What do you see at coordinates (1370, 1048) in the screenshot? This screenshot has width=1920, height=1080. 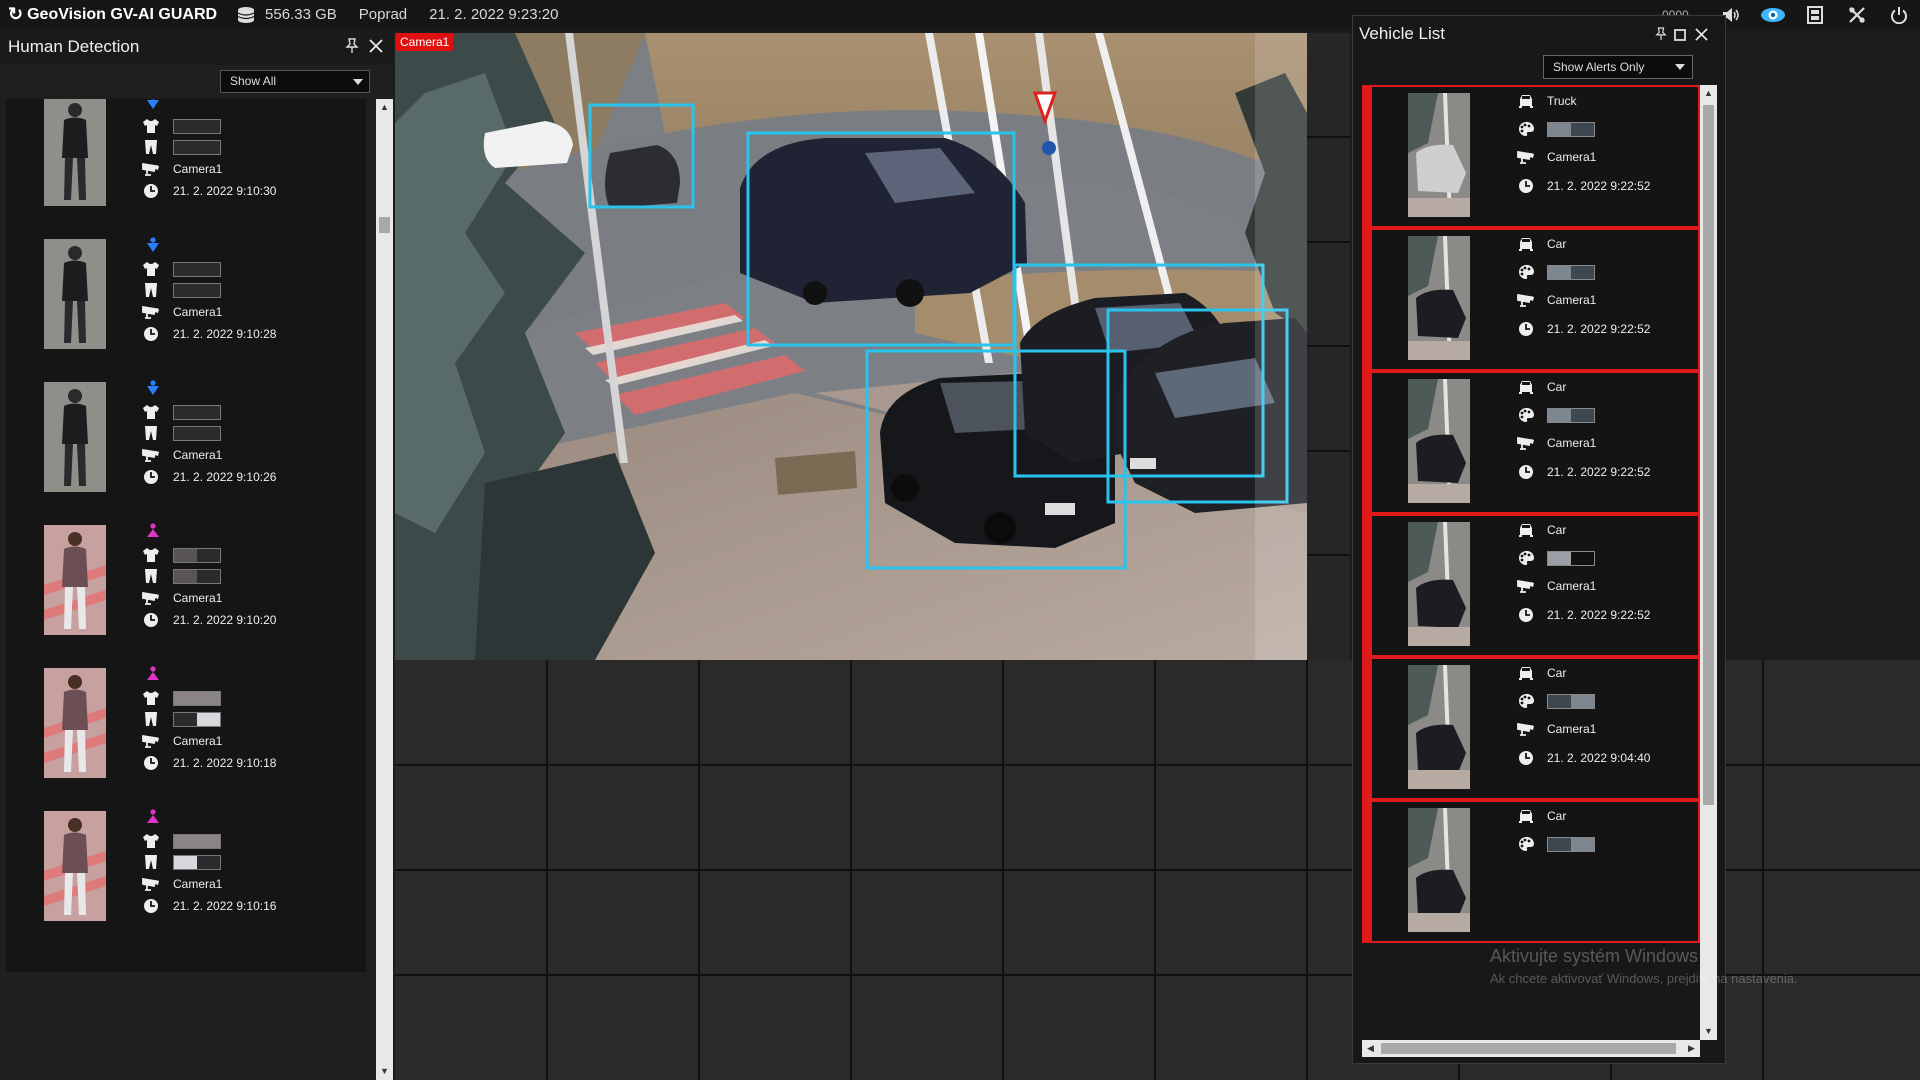 I see `scroll-left-arrow-icon: ◀` at bounding box center [1370, 1048].